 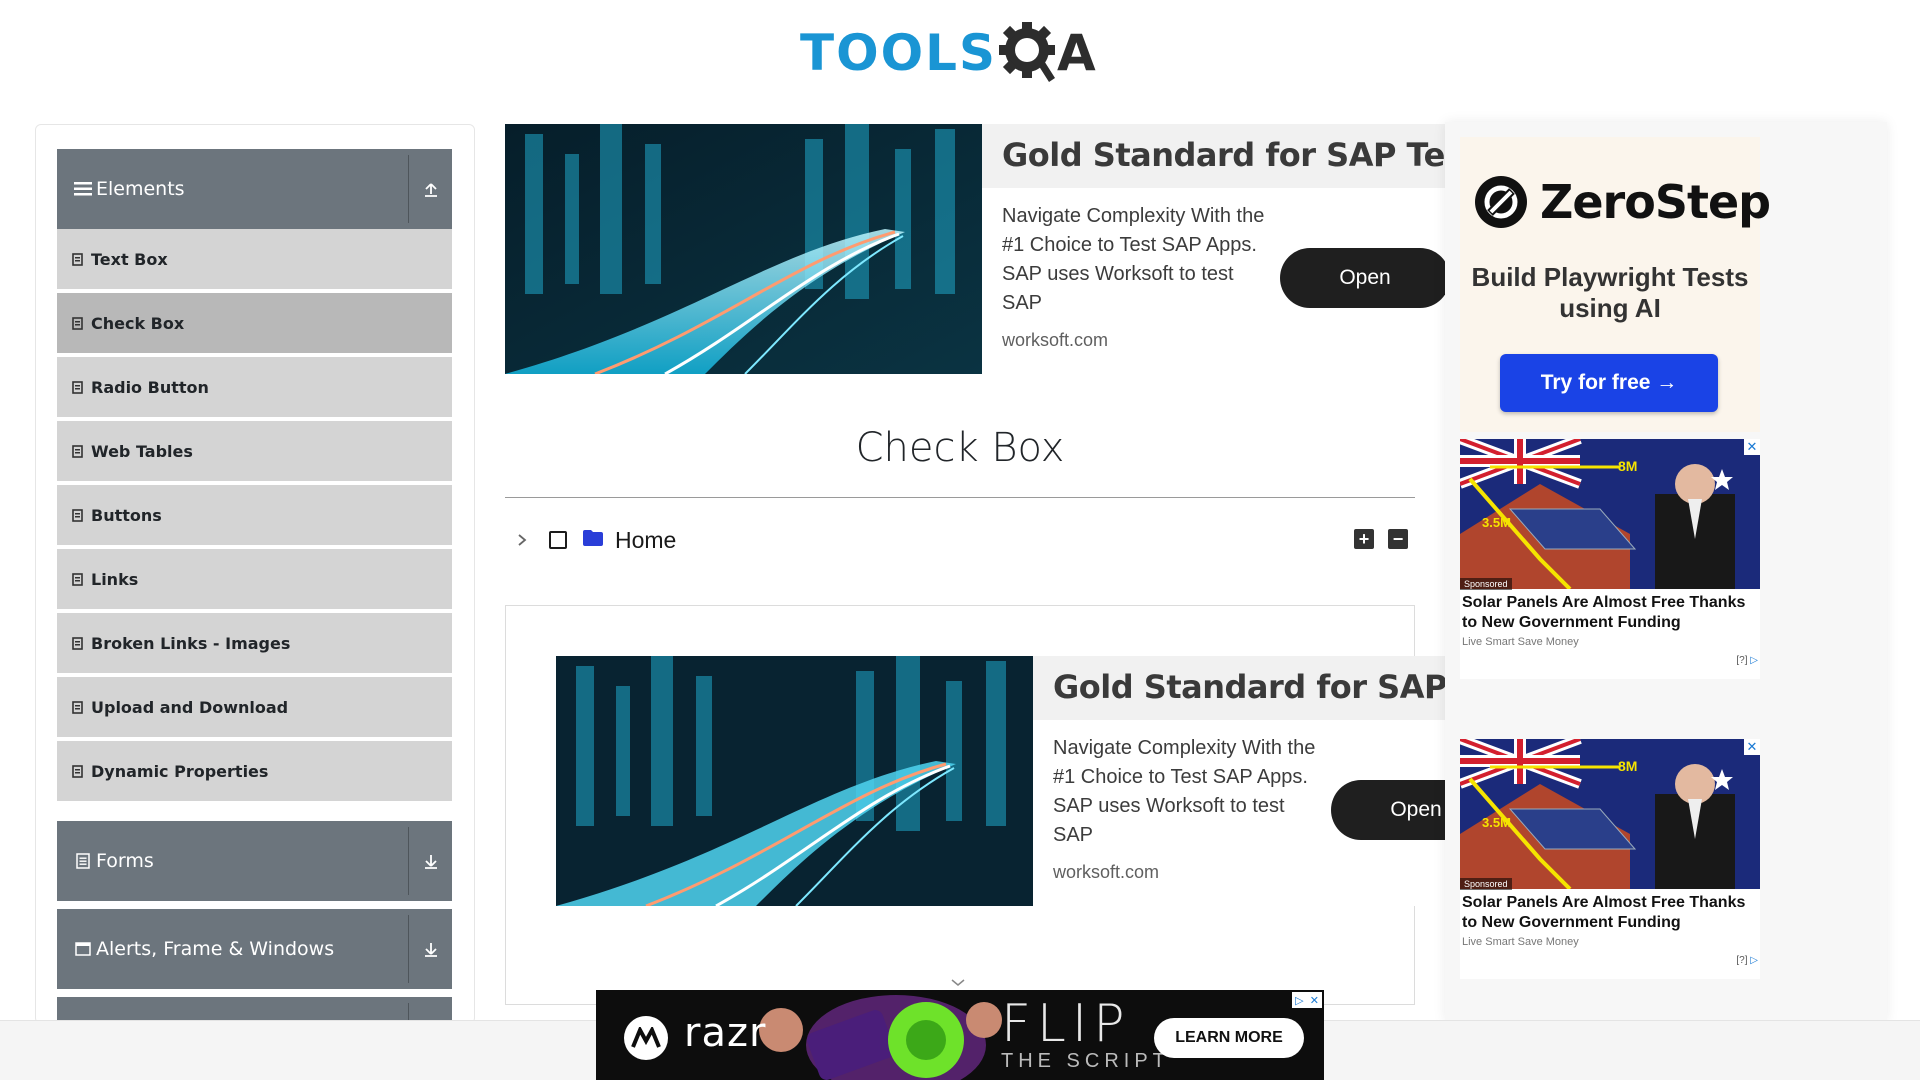 What do you see at coordinates (1398, 539) in the screenshot?
I see `collapse-all-button: −` at bounding box center [1398, 539].